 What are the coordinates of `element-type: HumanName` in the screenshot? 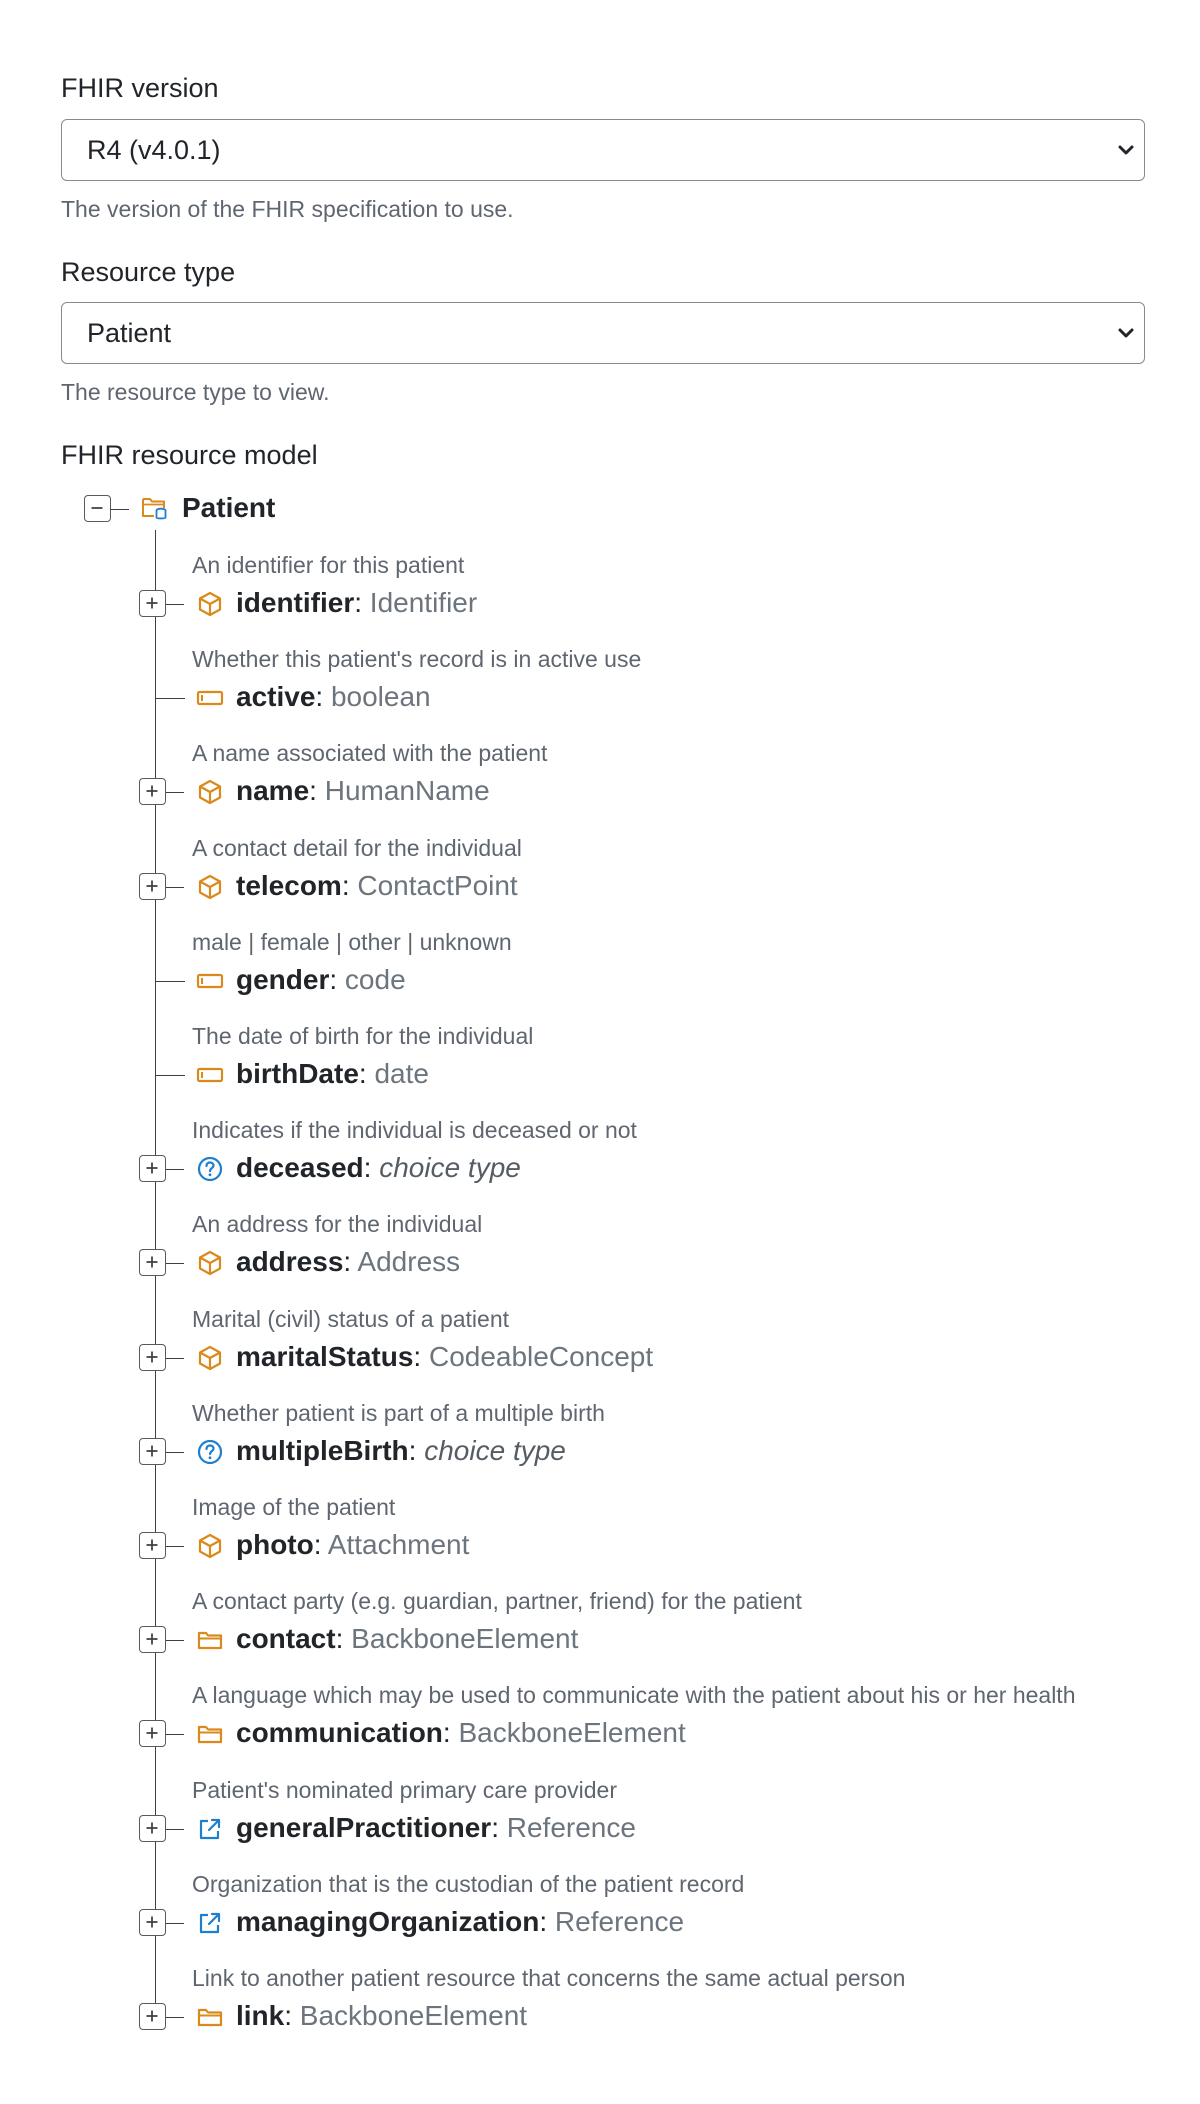 It's located at (407, 790).